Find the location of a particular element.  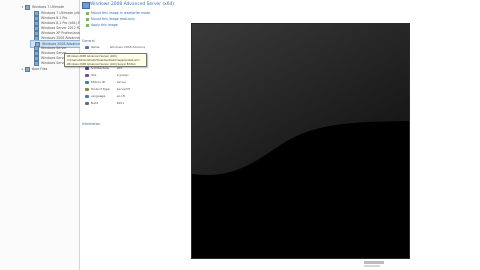

property-value: 6001 is located at coordinates (120, 103).